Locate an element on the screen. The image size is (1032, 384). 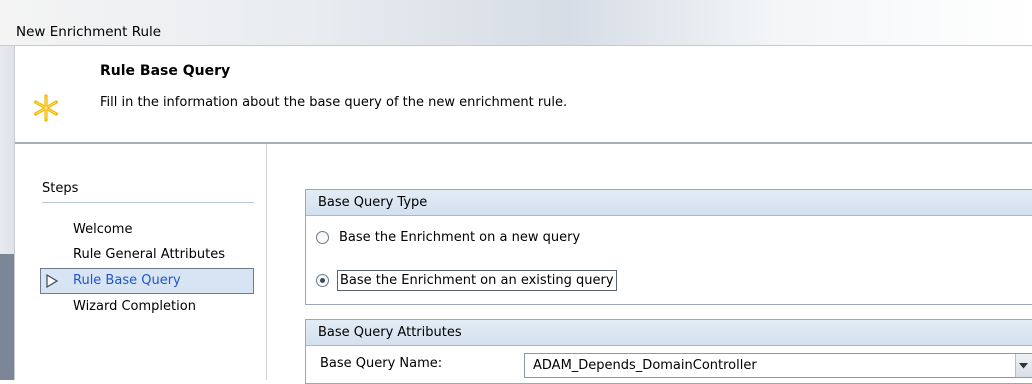
step-wizard-completion: Wizard Completion is located at coordinates (134, 306).